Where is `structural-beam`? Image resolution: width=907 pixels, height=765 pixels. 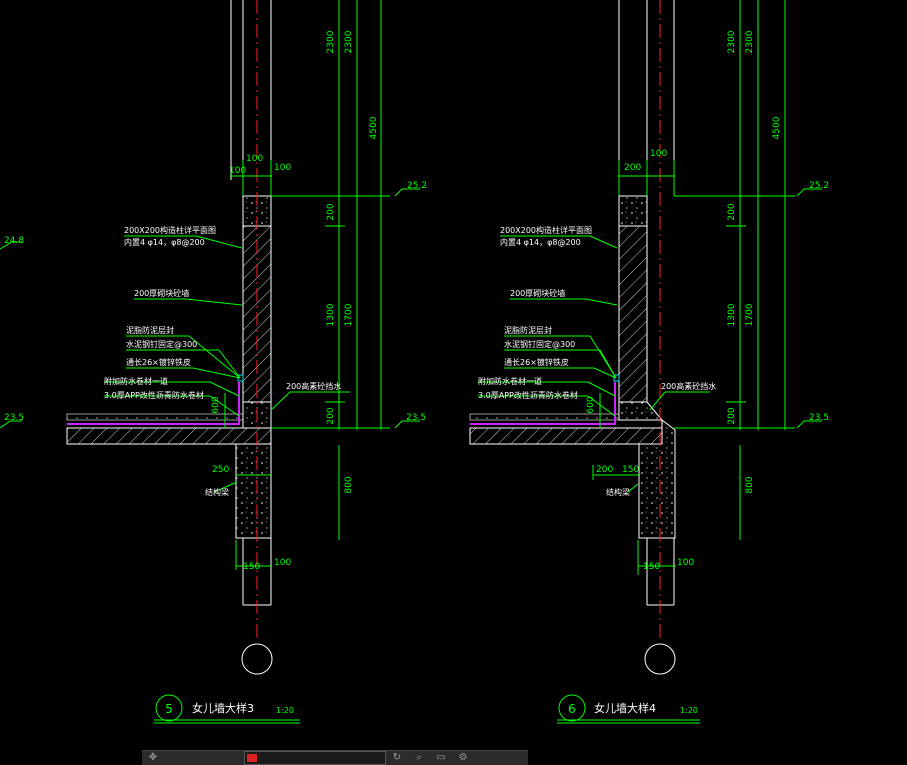 structural-beam is located at coordinates (253, 491).